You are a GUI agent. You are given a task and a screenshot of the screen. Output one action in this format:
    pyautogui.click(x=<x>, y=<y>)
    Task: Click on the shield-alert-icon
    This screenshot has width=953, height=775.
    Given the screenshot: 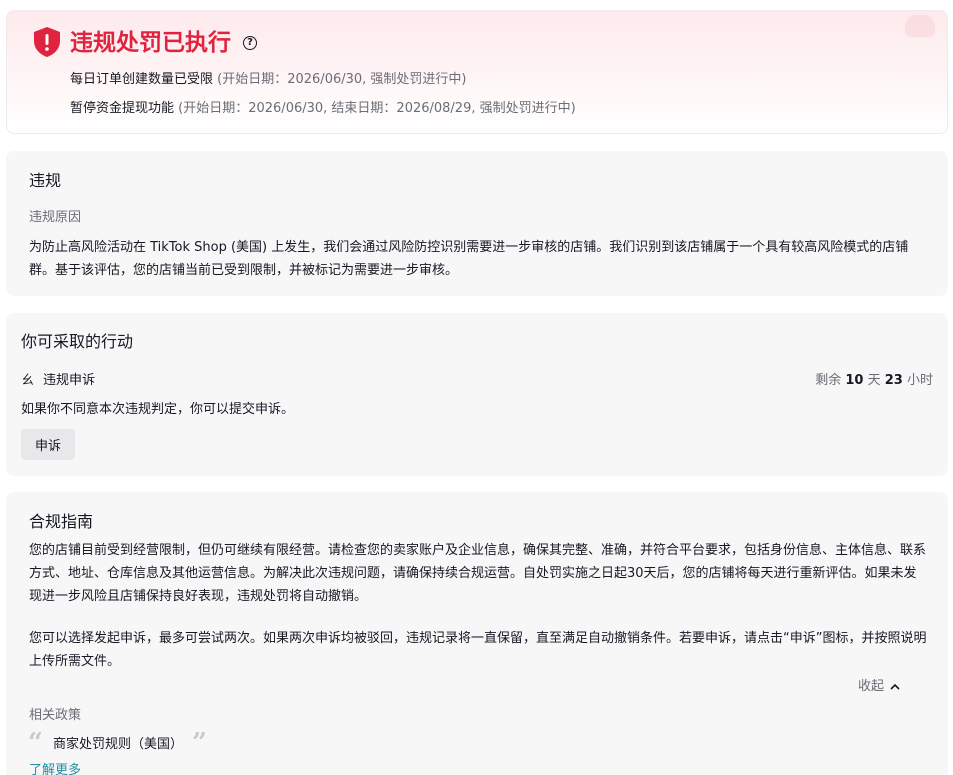 What is the action you would take?
    pyautogui.click(x=47, y=42)
    